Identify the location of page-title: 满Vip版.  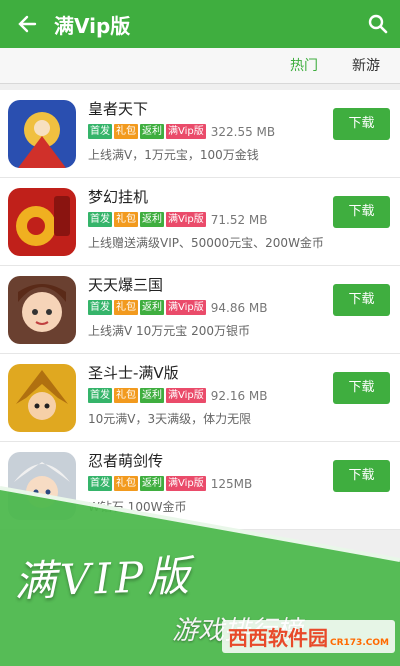
(92, 25).